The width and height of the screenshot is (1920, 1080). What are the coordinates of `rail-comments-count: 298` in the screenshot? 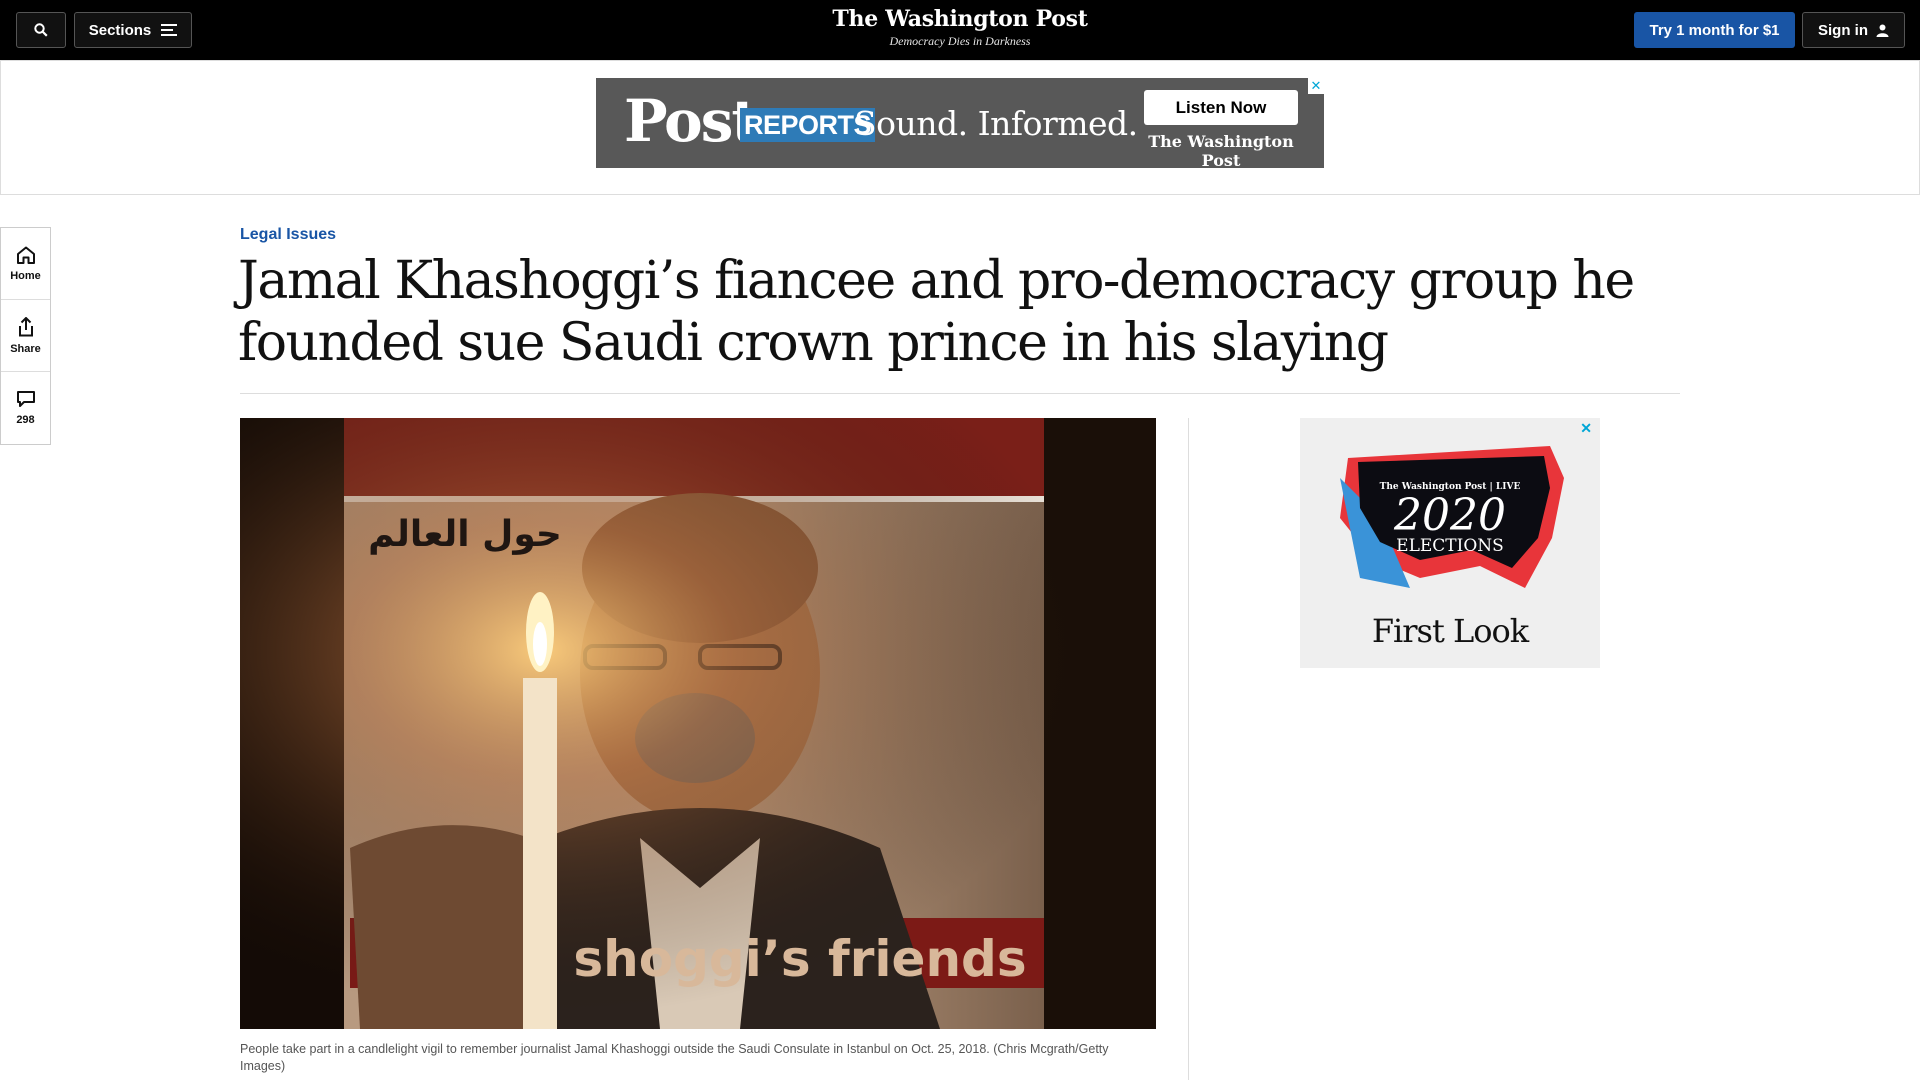 It's located at (25, 420).